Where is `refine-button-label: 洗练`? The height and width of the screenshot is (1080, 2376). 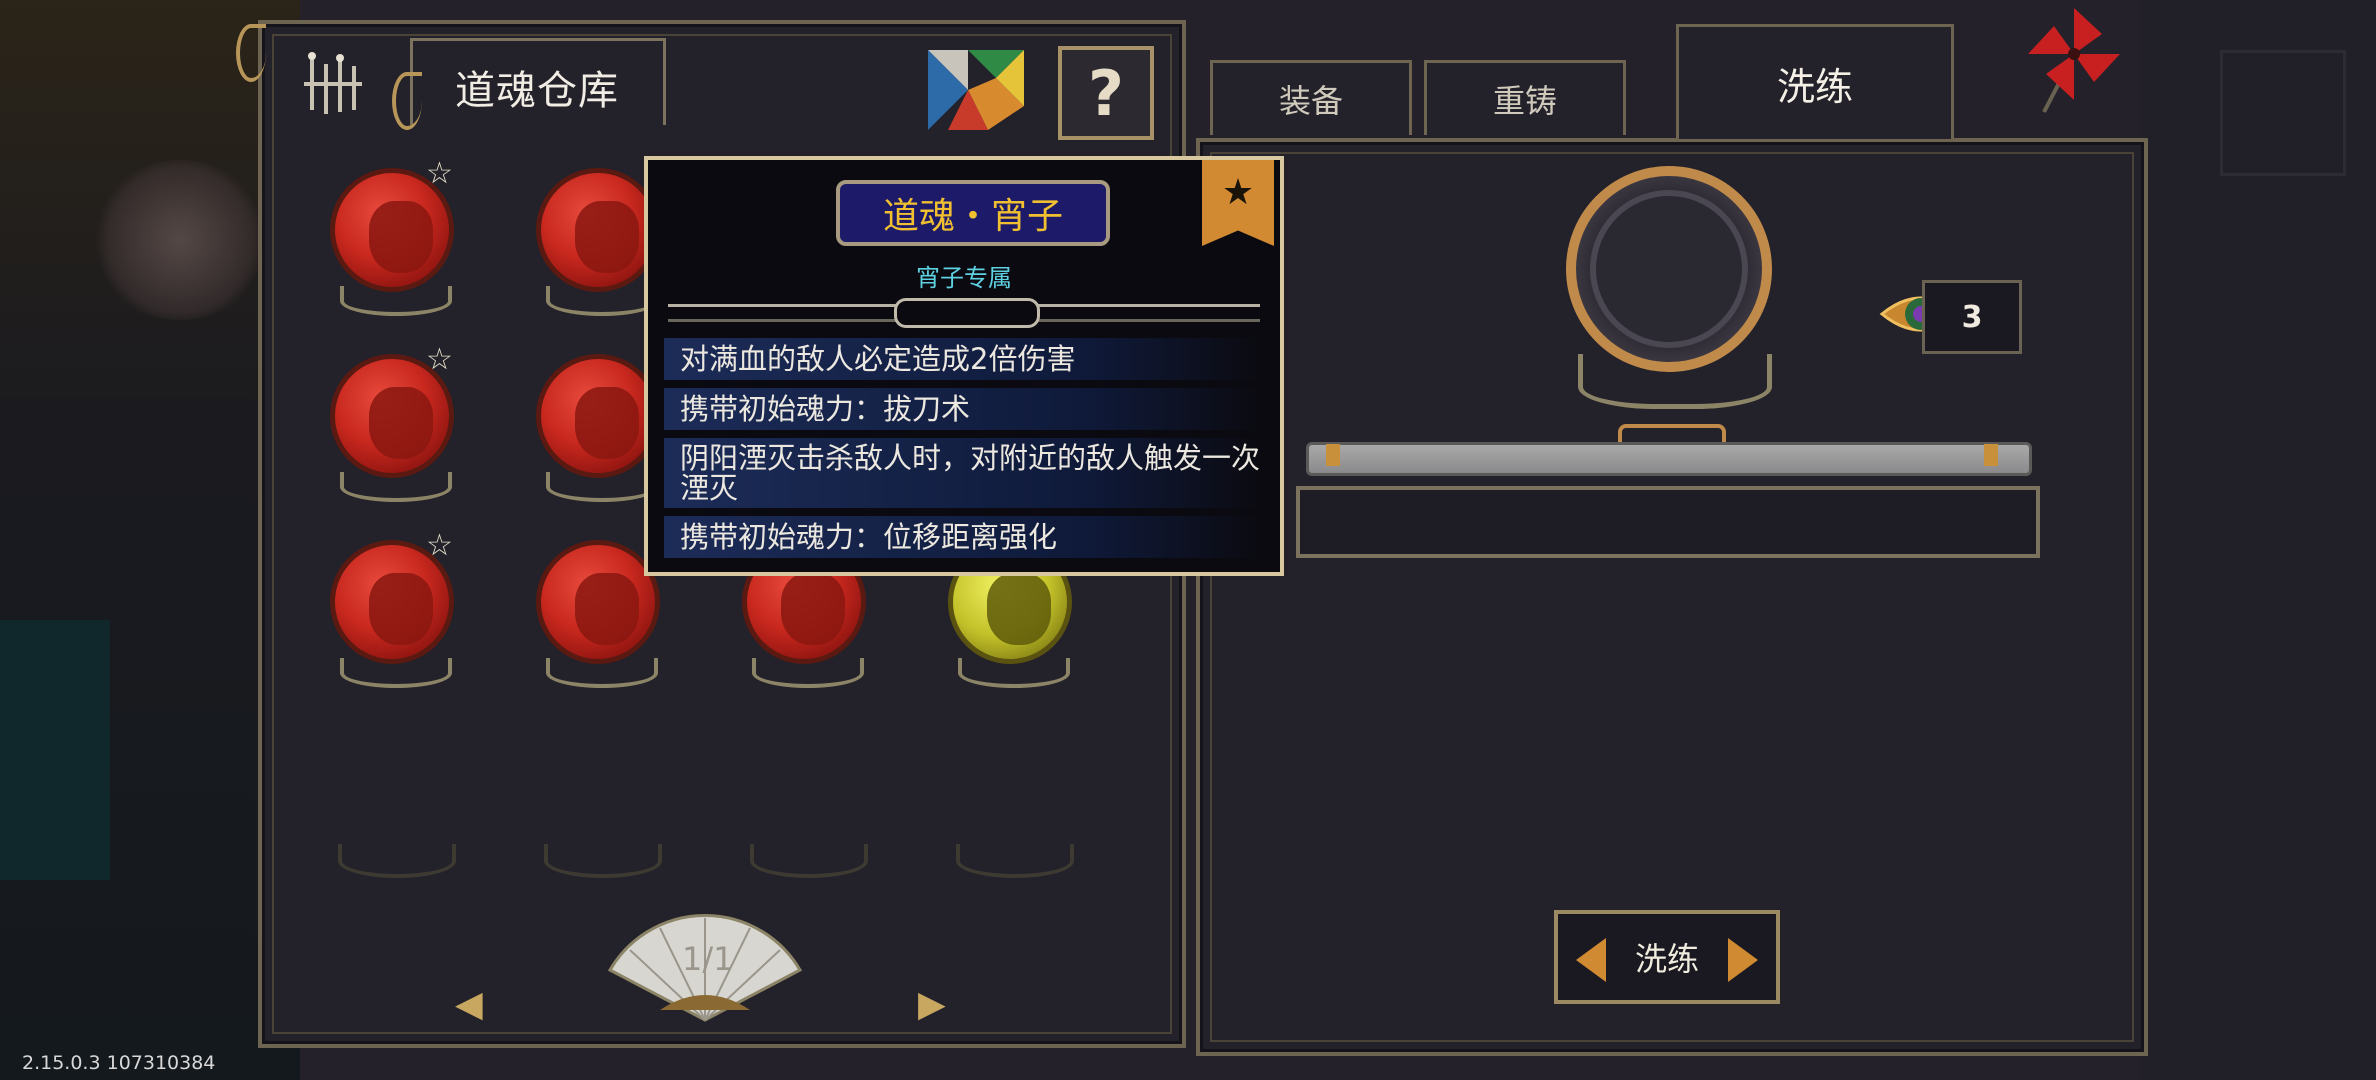 refine-button-label: 洗练 is located at coordinates (1666, 959).